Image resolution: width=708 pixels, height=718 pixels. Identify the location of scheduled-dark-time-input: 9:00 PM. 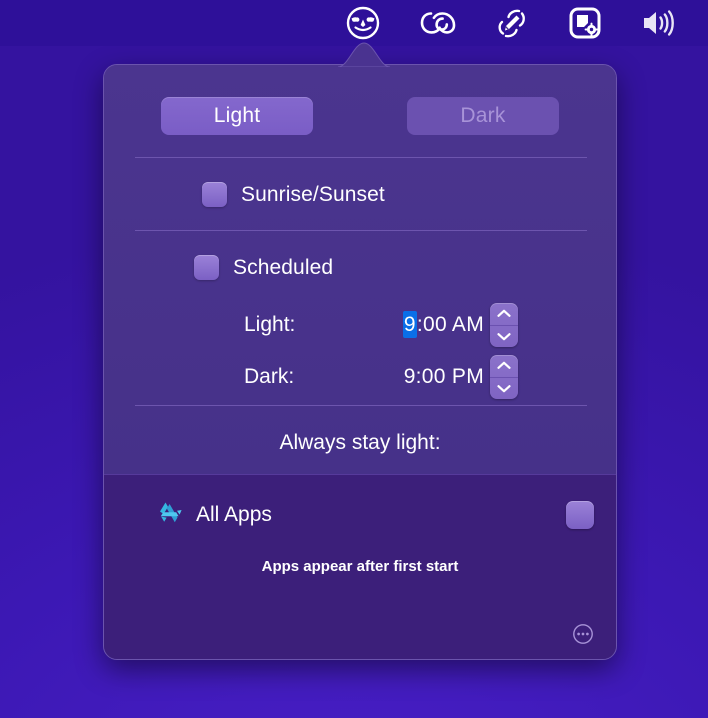
(423, 377).